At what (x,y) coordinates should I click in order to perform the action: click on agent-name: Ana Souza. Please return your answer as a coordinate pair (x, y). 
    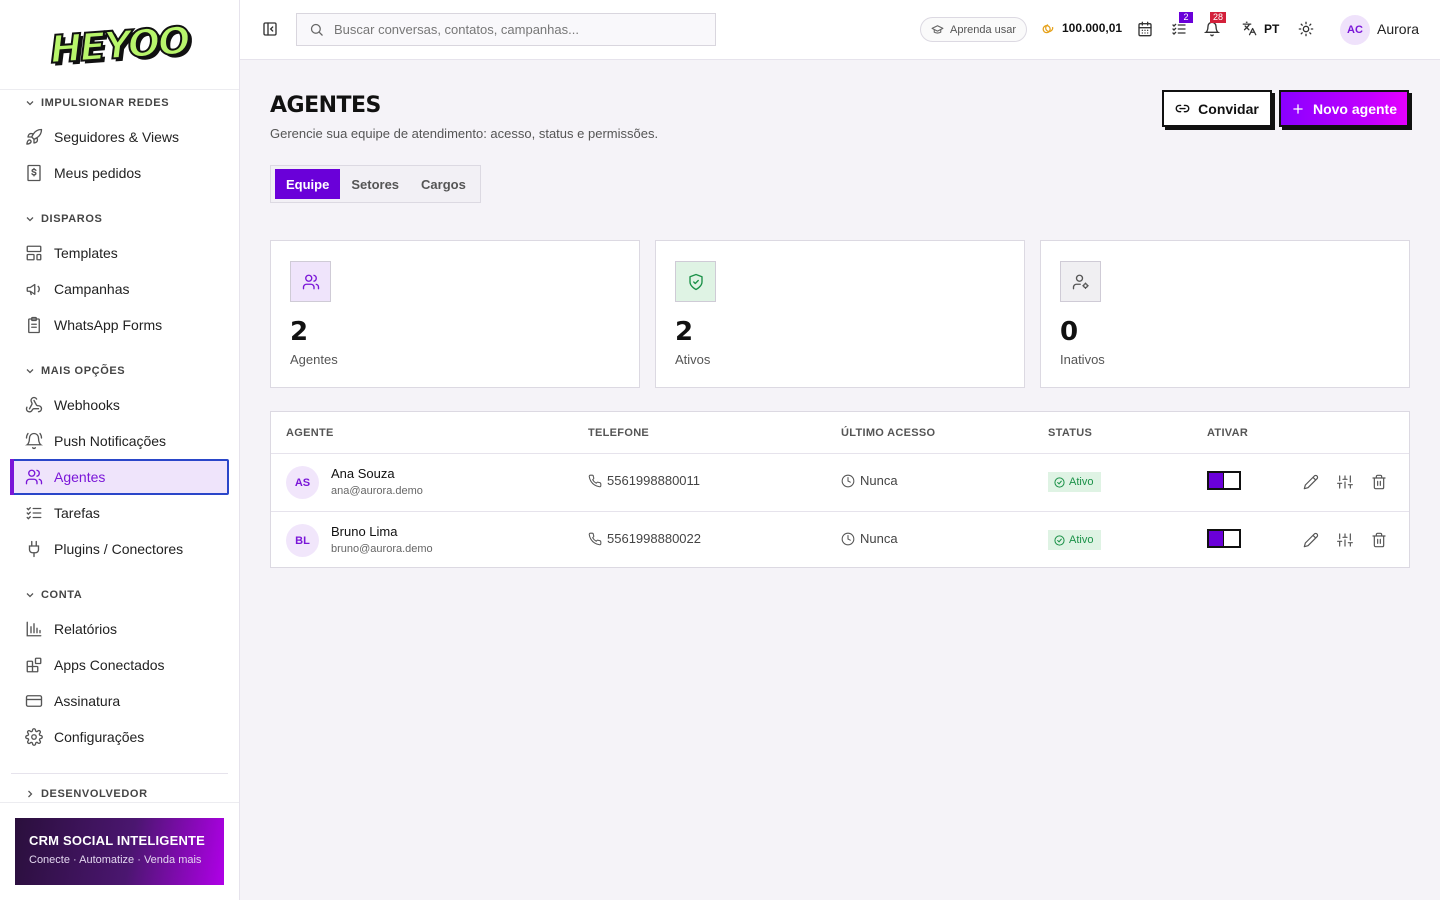
    Looking at the image, I should click on (363, 473).